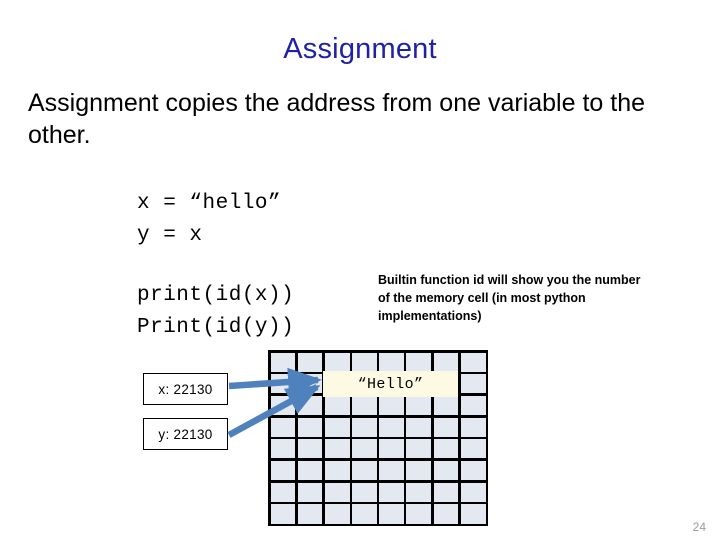  What do you see at coordinates (699, 527) in the screenshot?
I see `page-number: 24` at bounding box center [699, 527].